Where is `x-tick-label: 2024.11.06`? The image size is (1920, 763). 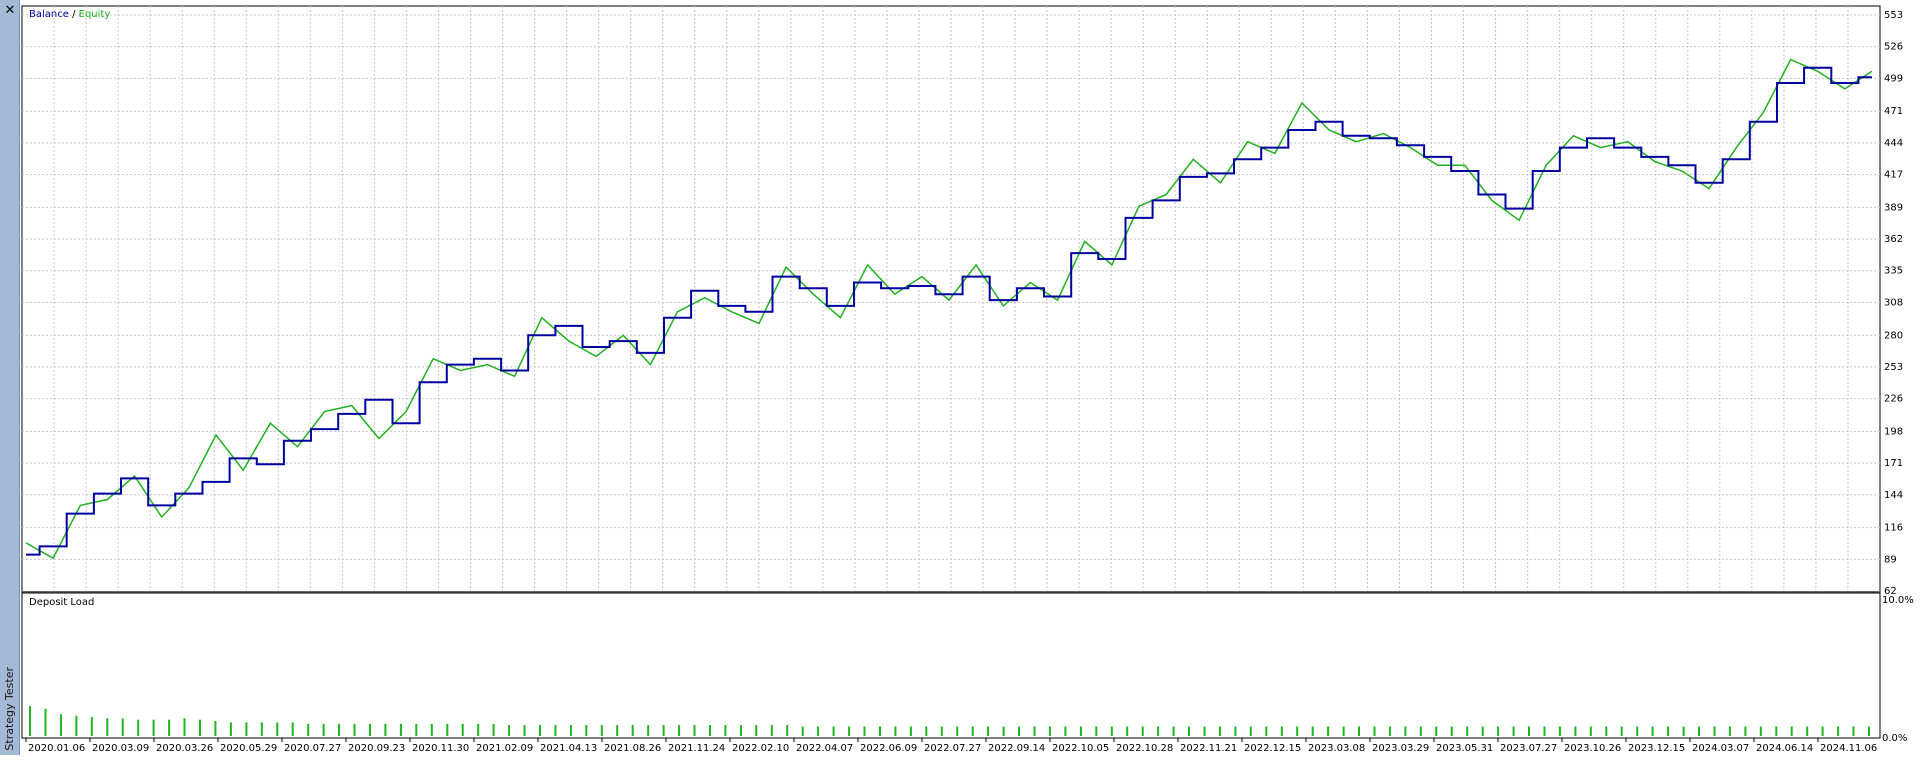
x-tick-label: 2024.11.06 is located at coordinates (1848, 748).